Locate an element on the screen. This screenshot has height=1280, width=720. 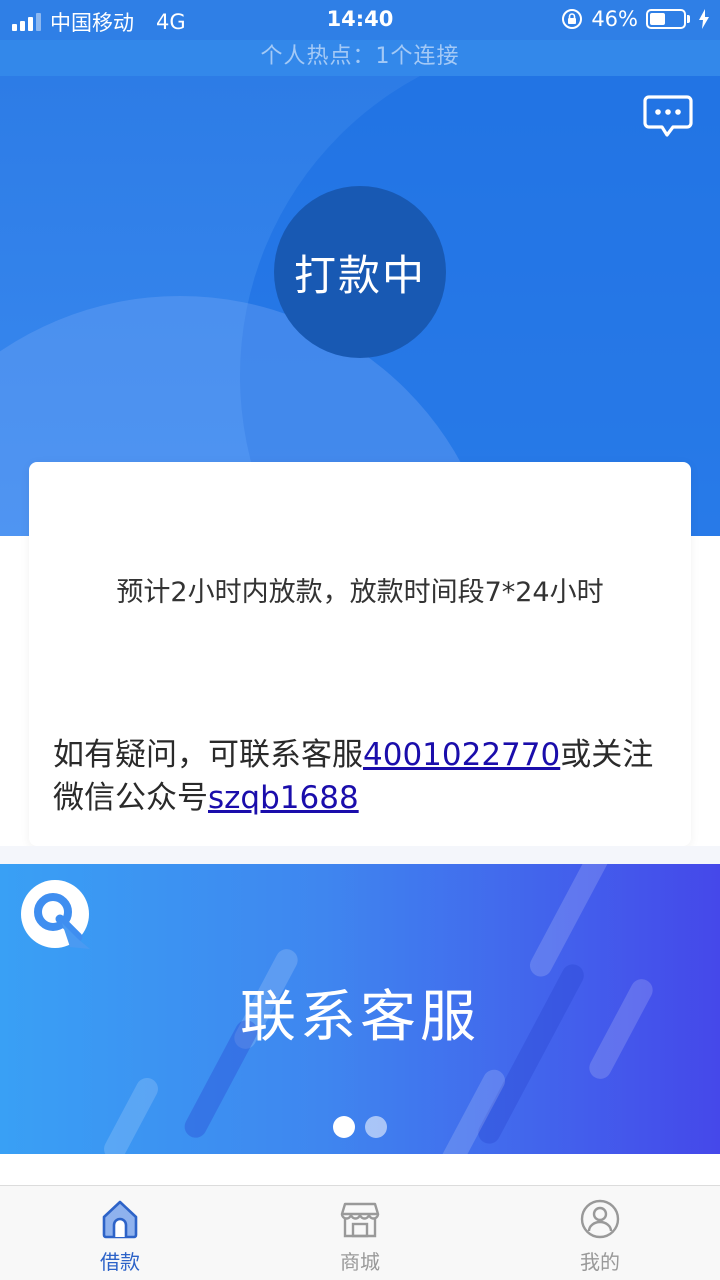
charging-bolt-icon is located at coordinates (704, 19).